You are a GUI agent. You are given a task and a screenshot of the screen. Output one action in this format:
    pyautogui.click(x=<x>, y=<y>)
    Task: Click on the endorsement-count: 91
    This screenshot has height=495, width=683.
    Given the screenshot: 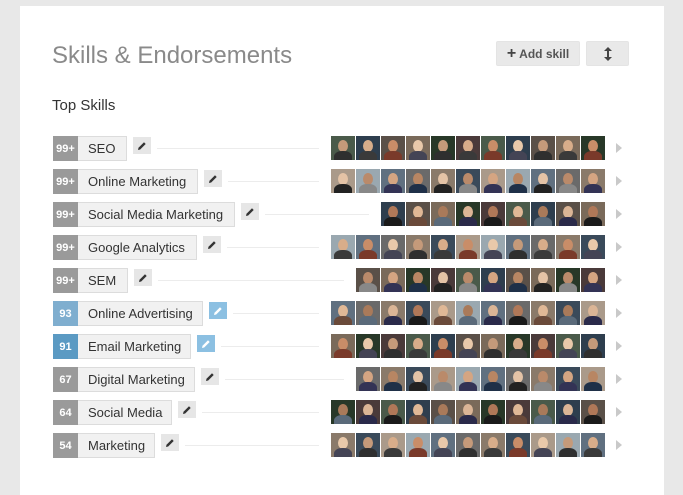 What is the action you would take?
    pyautogui.click(x=65, y=346)
    